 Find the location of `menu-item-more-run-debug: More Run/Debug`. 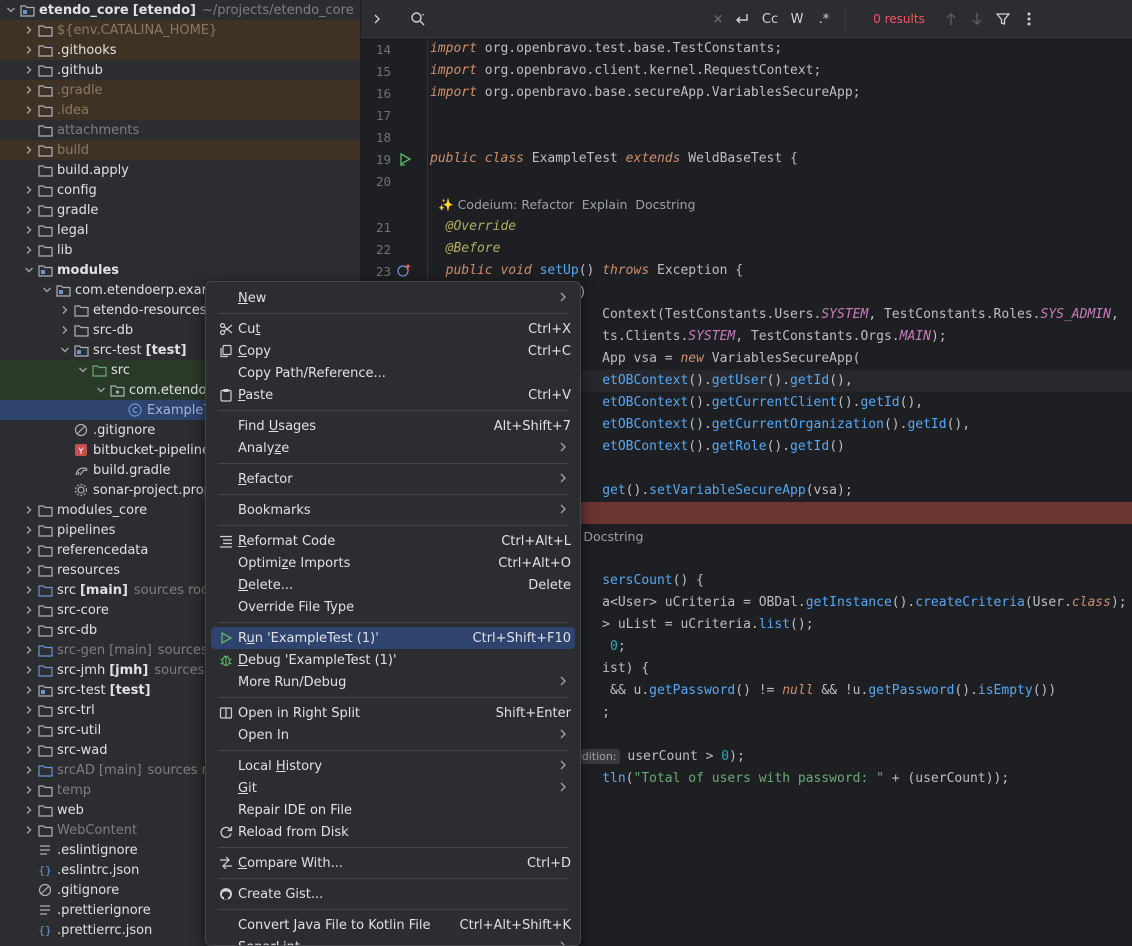

menu-item-more-run-debug: More Run/Debug is located at coordinates (393, 682).